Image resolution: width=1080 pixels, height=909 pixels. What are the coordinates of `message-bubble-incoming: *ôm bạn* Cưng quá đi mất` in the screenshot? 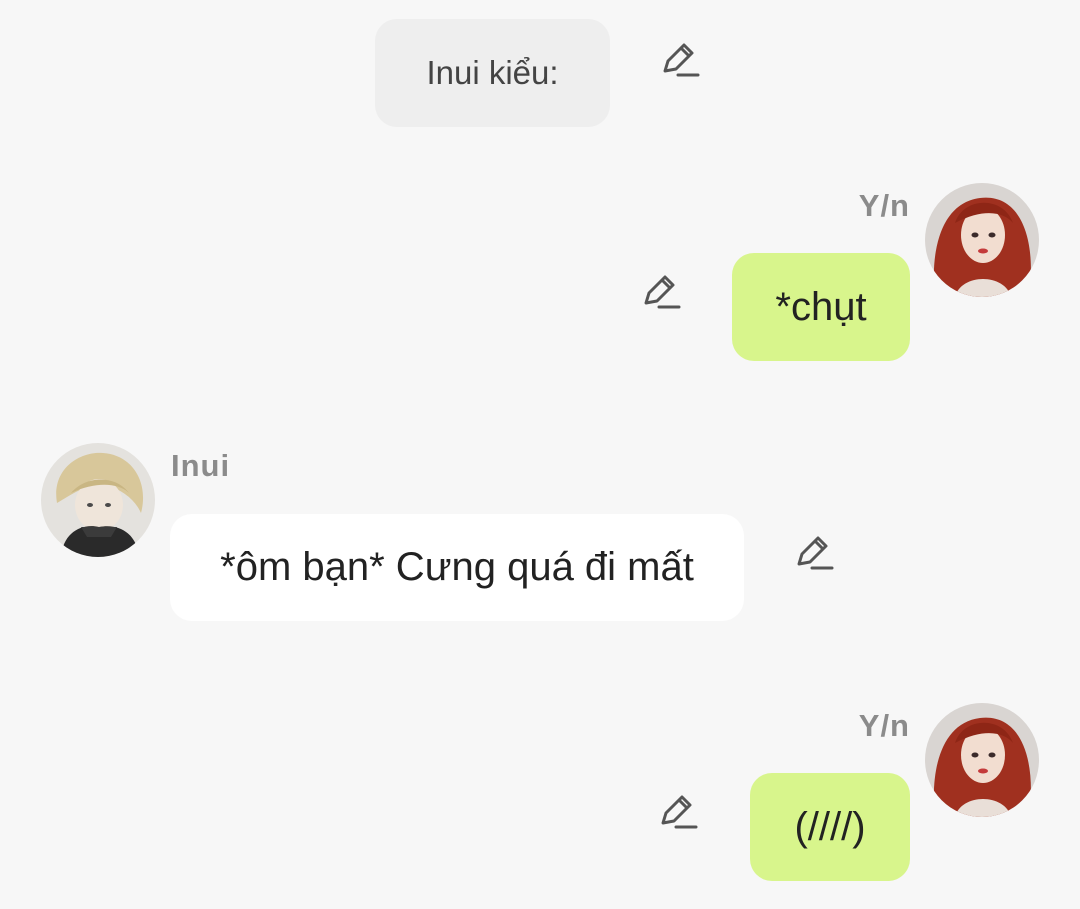 It's located at (457, 567).